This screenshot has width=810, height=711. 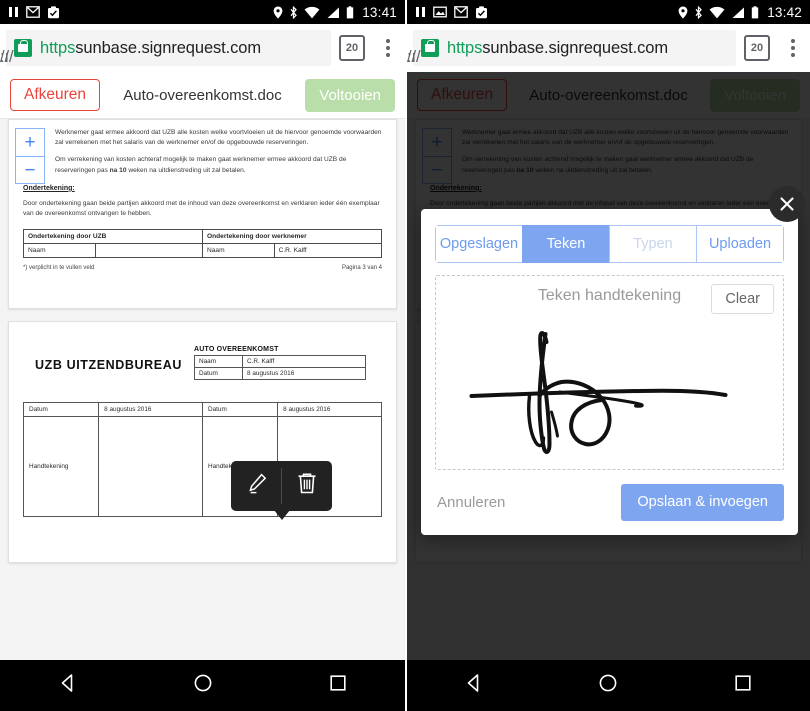 I want to click on browser-toolbar-left: https://sunbase.signrequest.com/ı 20, so click(x=202, y=48).